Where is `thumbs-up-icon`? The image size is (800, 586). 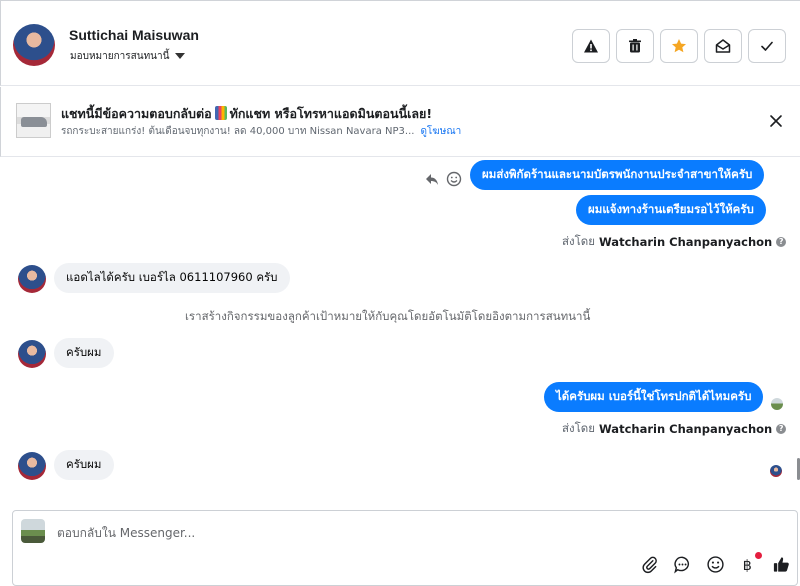
thumbs-up-icon is located at coordinates (781, 564).